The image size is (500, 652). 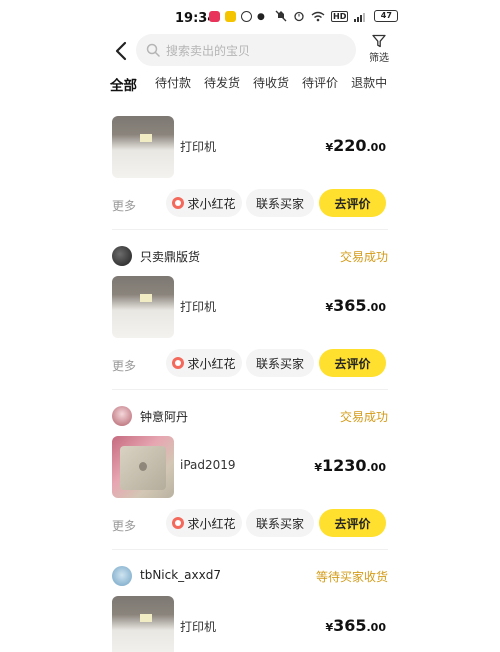 I want to click on search-input: 搜索卖出的宝贝, so click(x=246, y=50).